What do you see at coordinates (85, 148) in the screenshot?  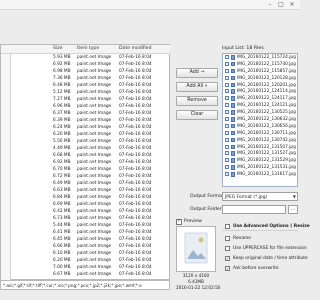 I see `table-row: 4.49 MB paint.net Image 07-Feb-16 8:04` at bounding box center [85, 148].